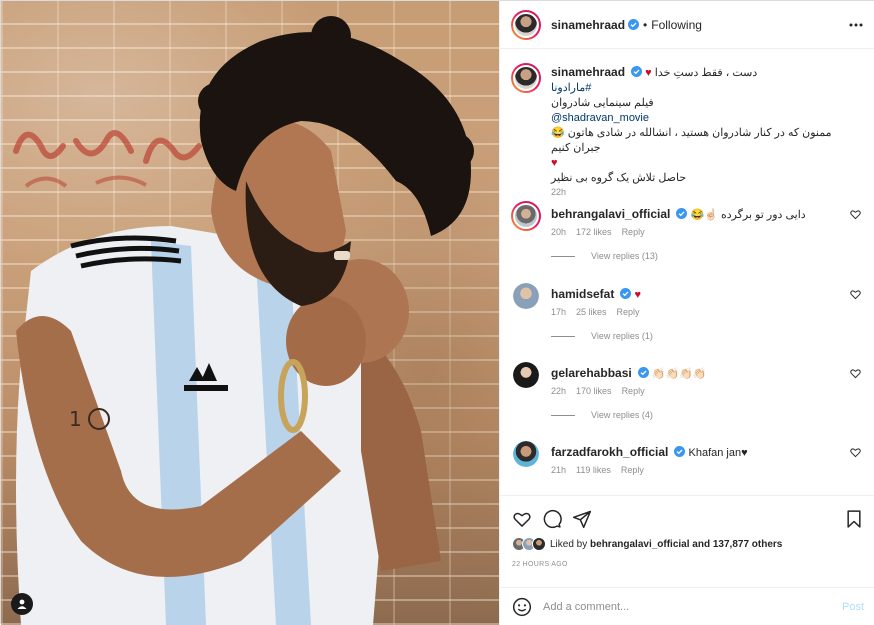 This screenshot has height=625, width=874. Describe the element at coordinates (539, 544) in the screenshot. I see `liker-avatar` at that location.